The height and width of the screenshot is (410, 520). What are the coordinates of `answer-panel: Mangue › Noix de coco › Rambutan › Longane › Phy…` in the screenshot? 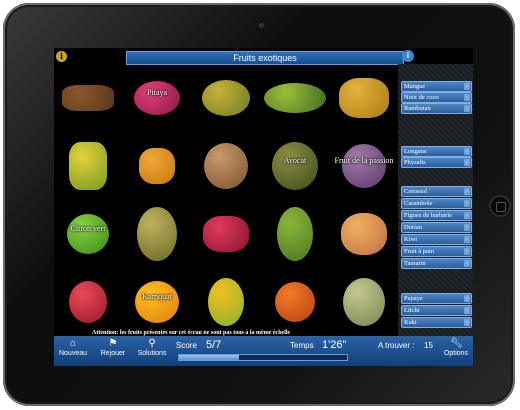 It's located at (435, 200).